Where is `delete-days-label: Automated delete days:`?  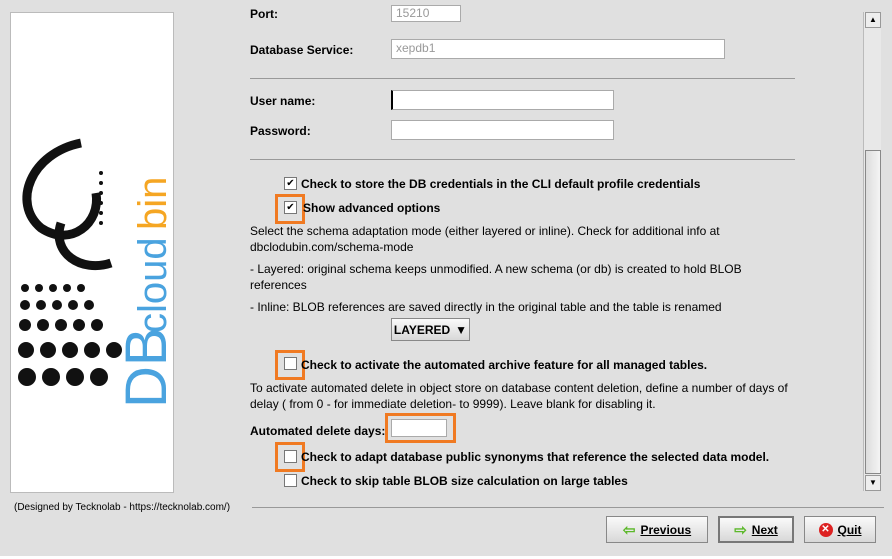
delete-days-label: Automated delete days: is located at coordinates (318, 431).